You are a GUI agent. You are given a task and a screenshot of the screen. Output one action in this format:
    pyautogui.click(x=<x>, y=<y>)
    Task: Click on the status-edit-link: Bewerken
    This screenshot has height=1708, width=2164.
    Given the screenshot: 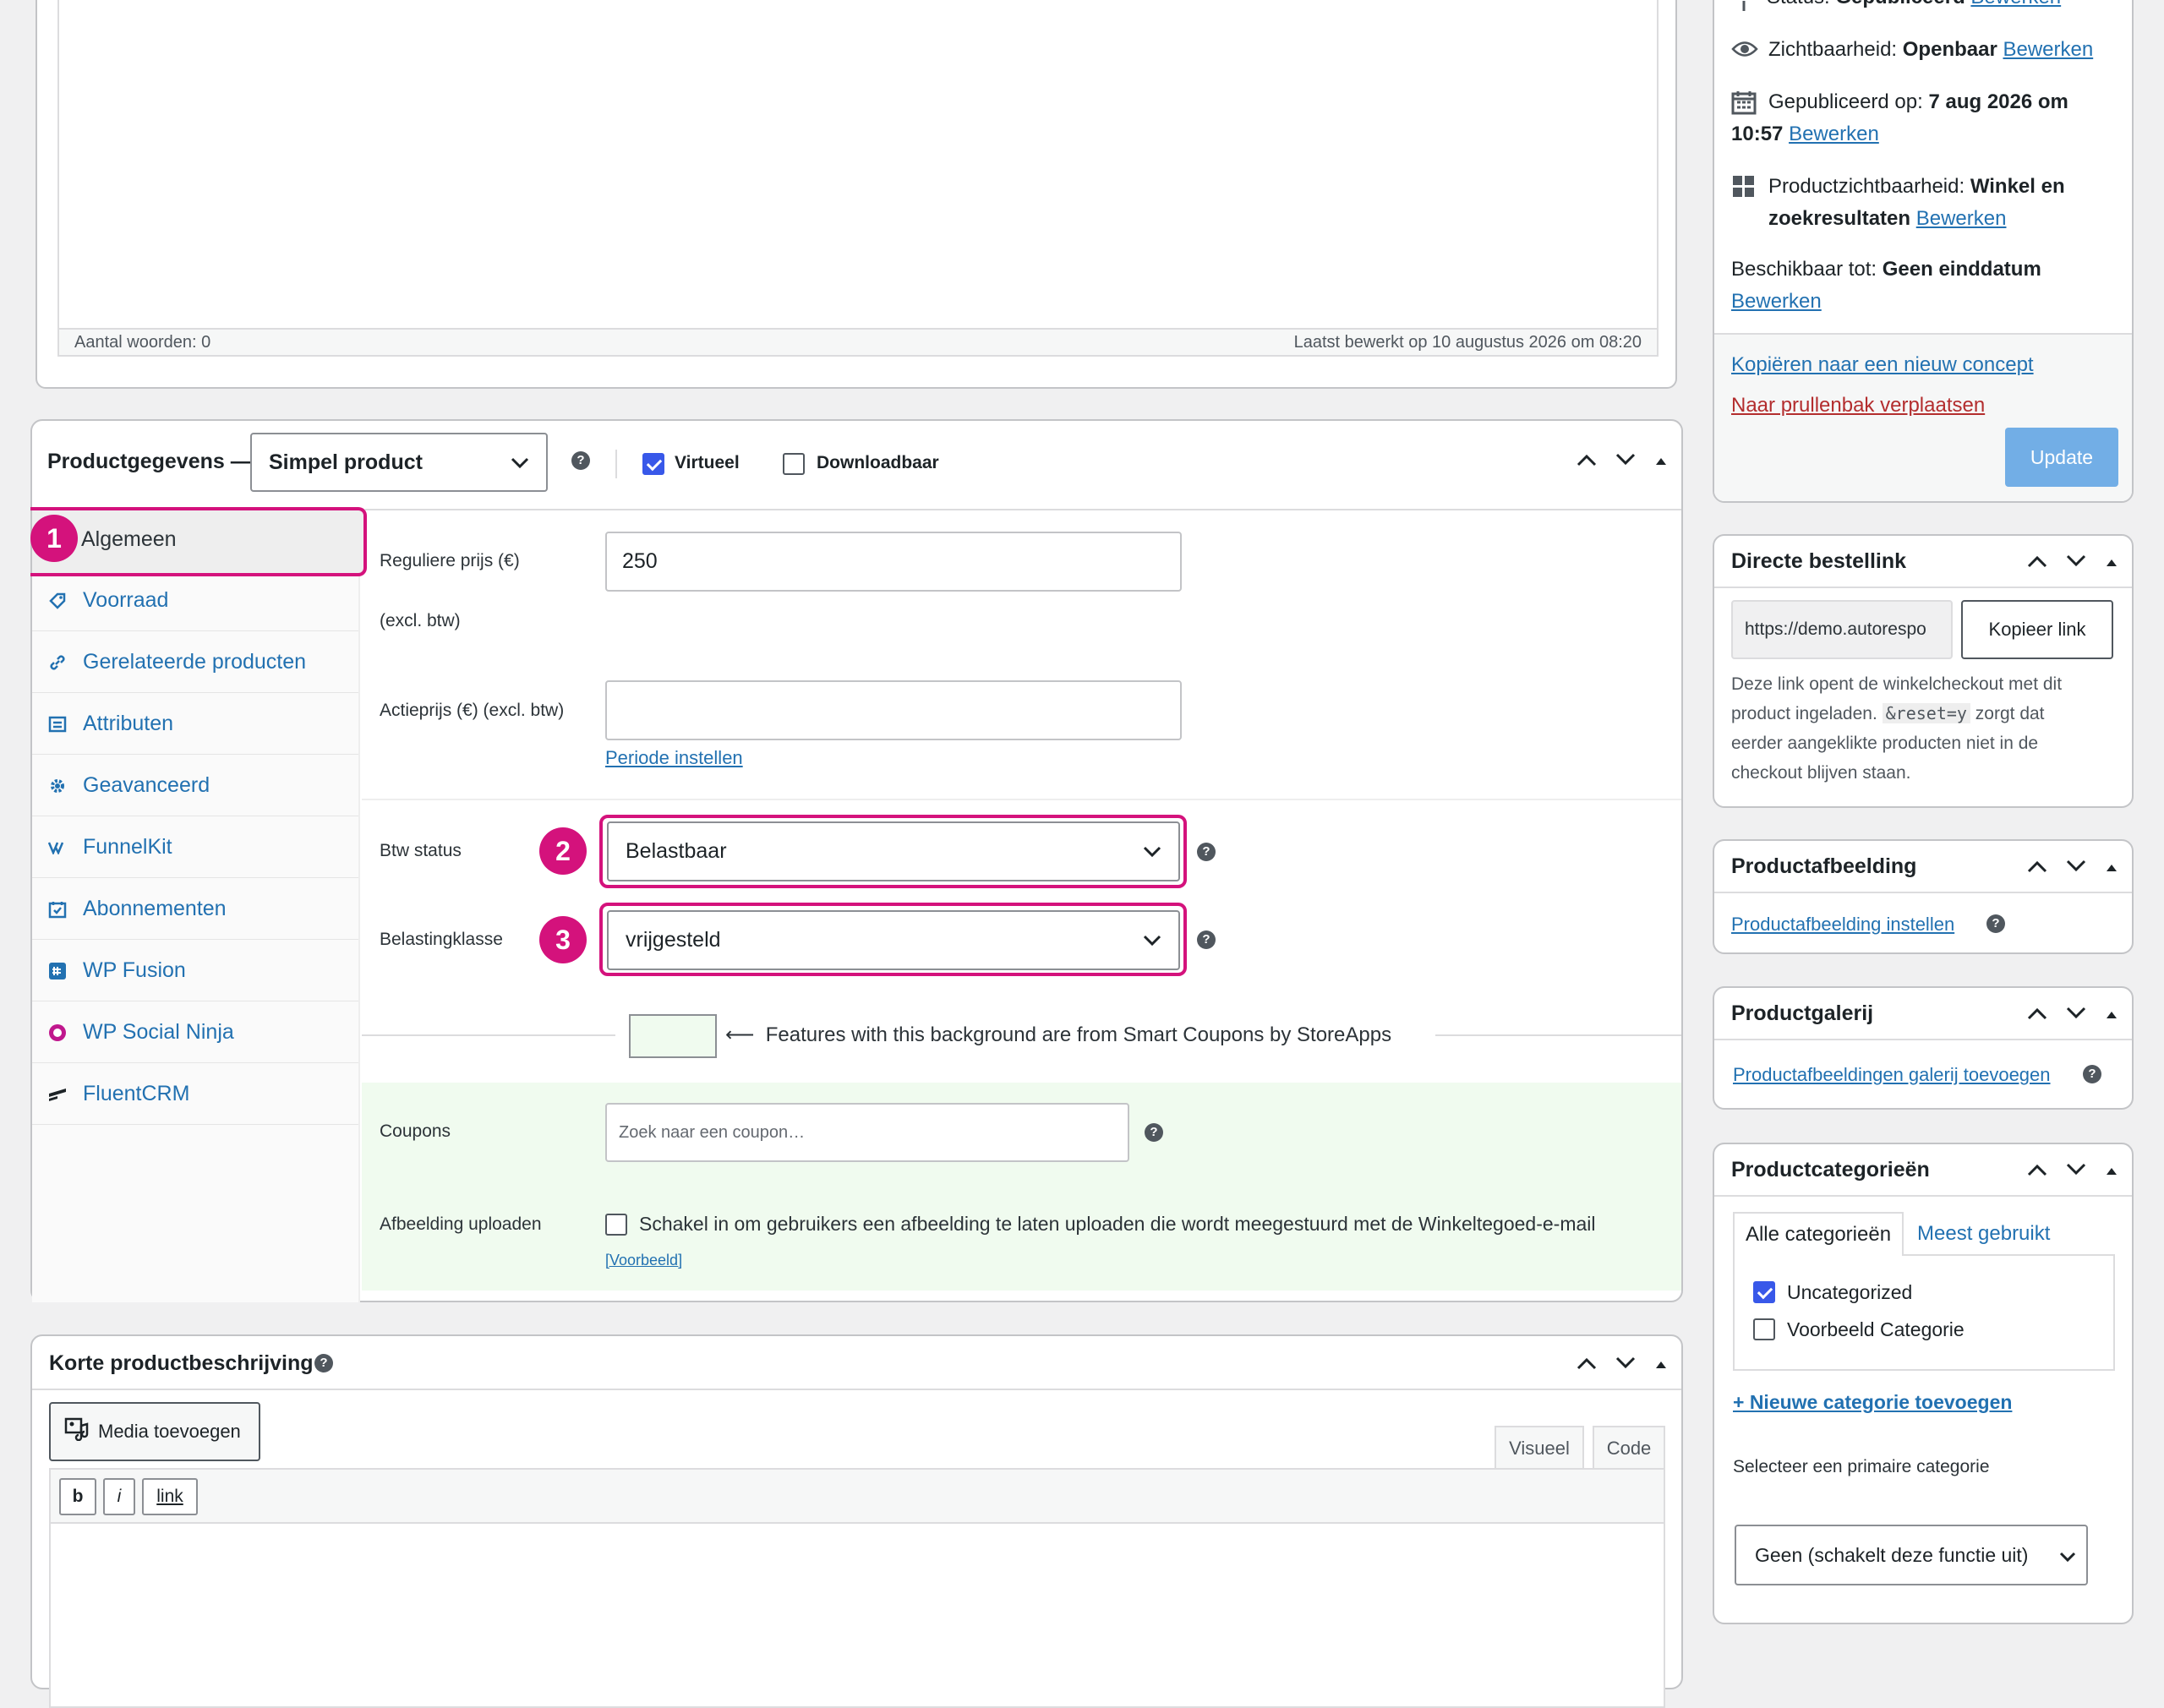 What is the action you would take?
    pyautogui.click(x=2016, y=4)
    